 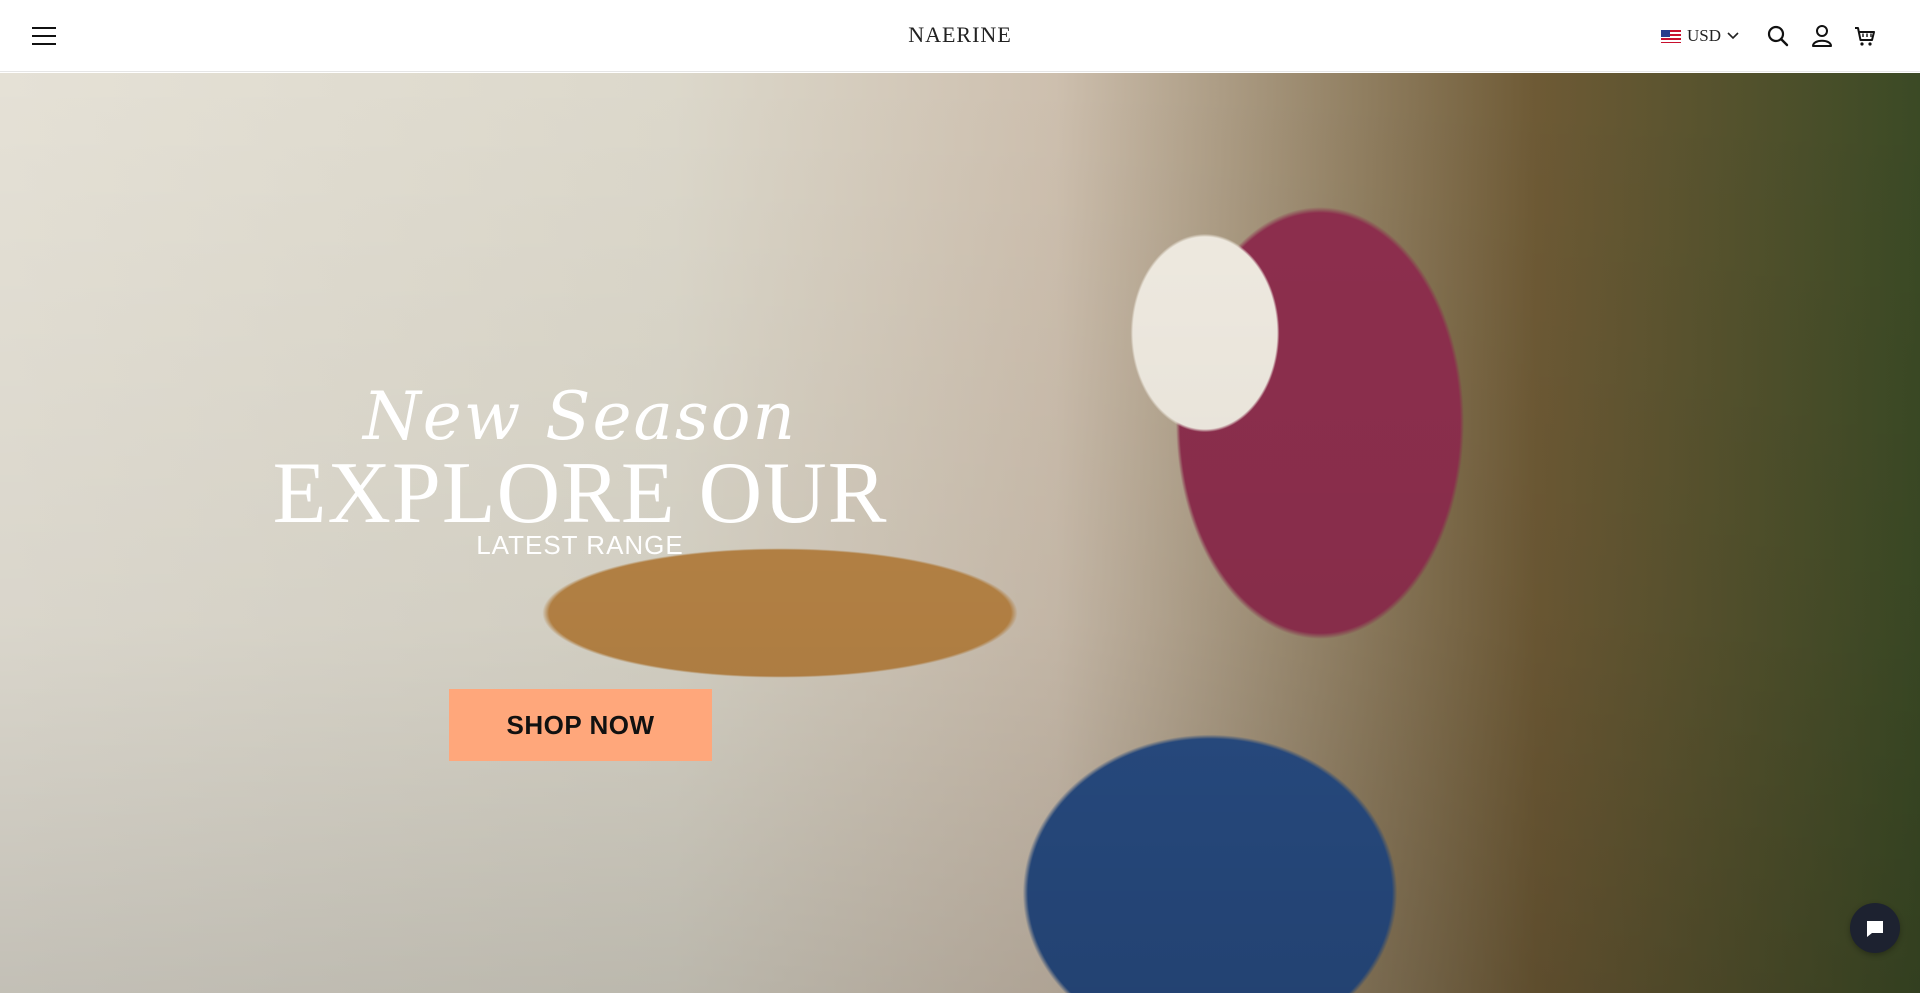 I want to click on hero-script-title: New Season, so click(x=579, y=416).